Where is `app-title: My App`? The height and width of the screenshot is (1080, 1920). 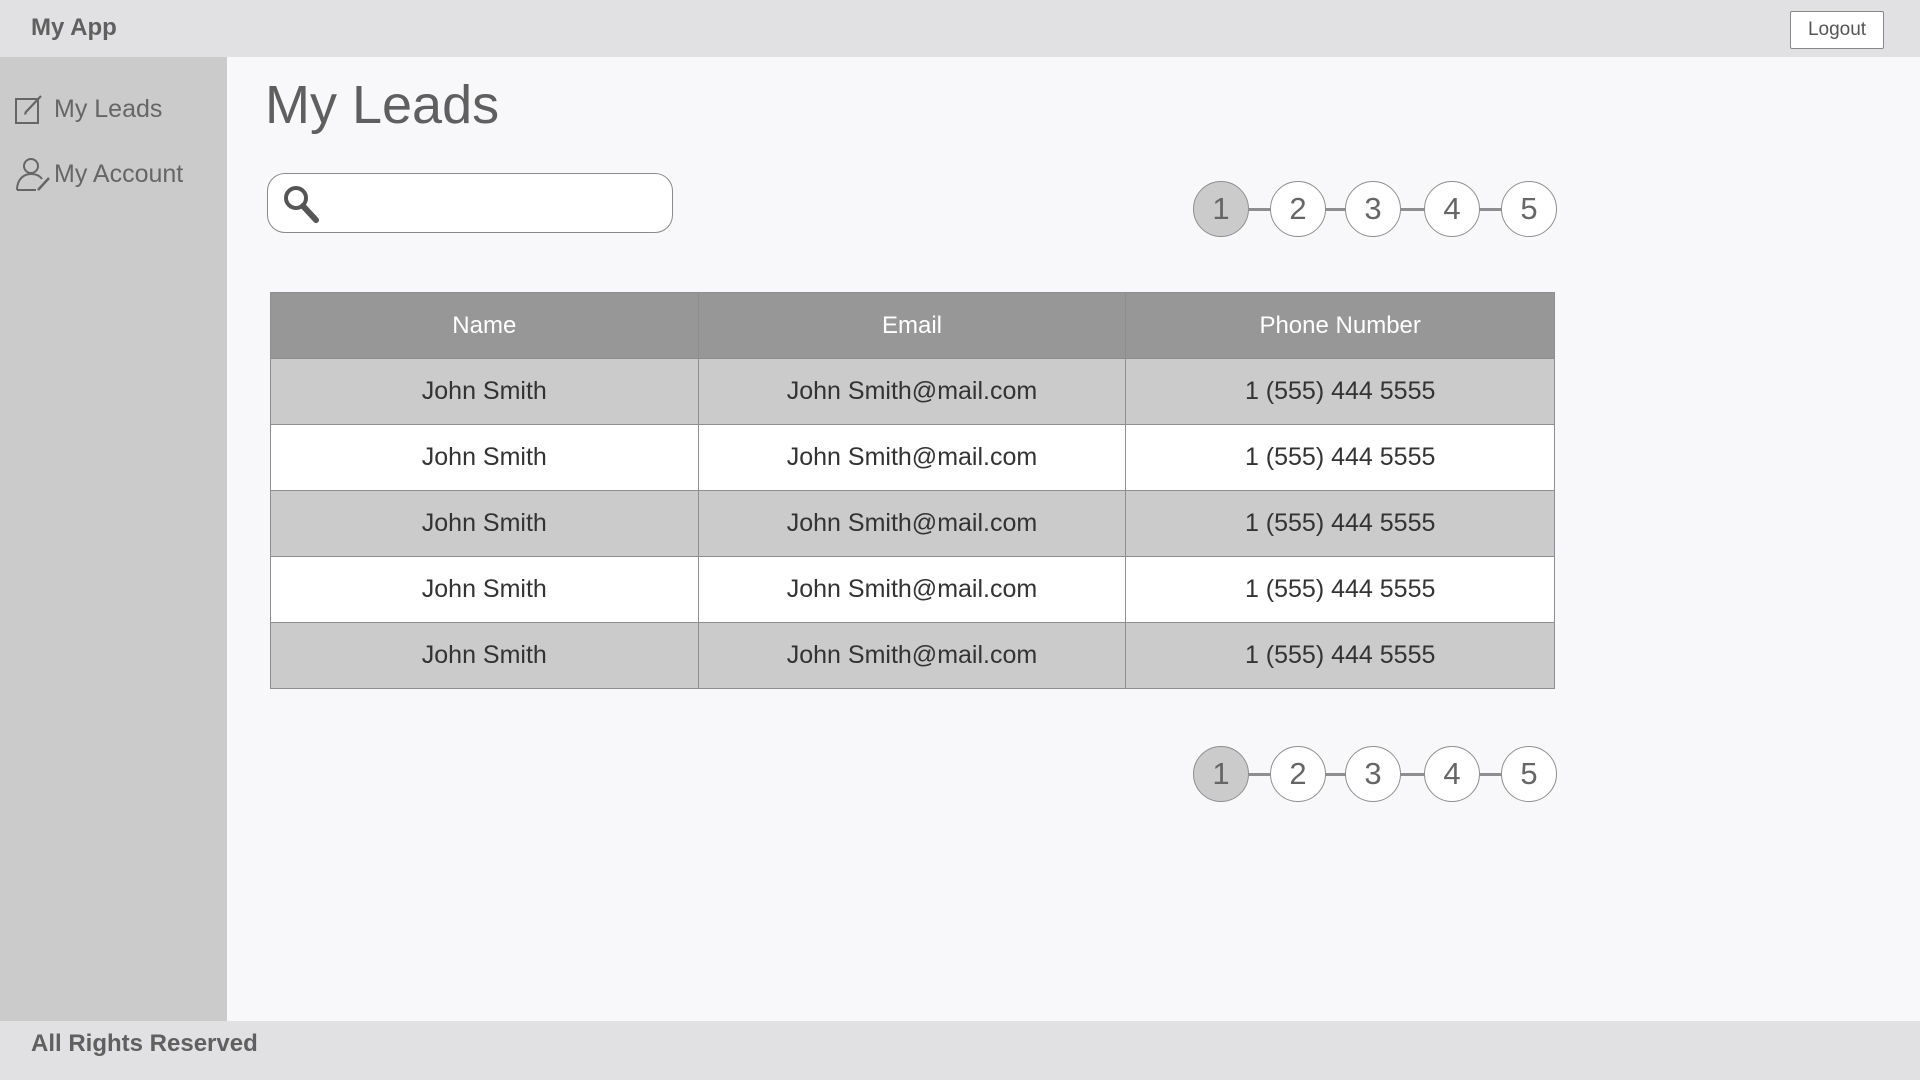 app-title: My App is located at coordinates (74, 27).